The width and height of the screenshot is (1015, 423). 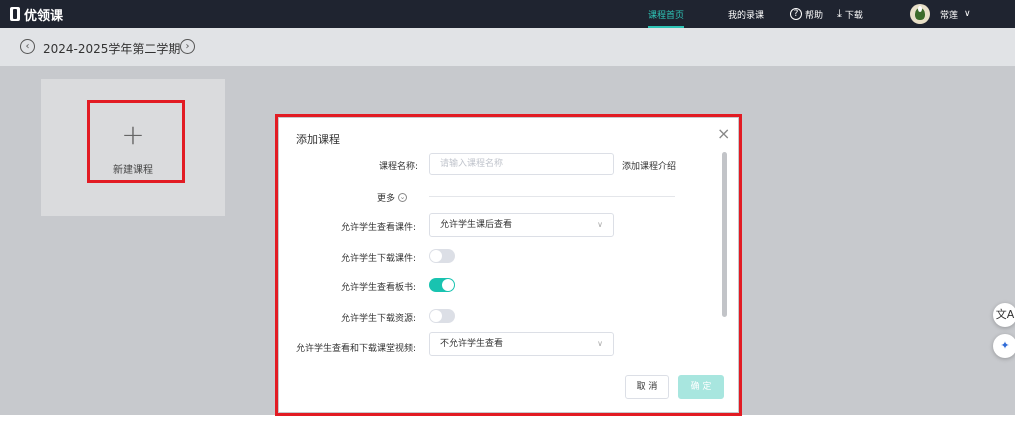 I want to click on user-avatar, so click(x=920, y=14).